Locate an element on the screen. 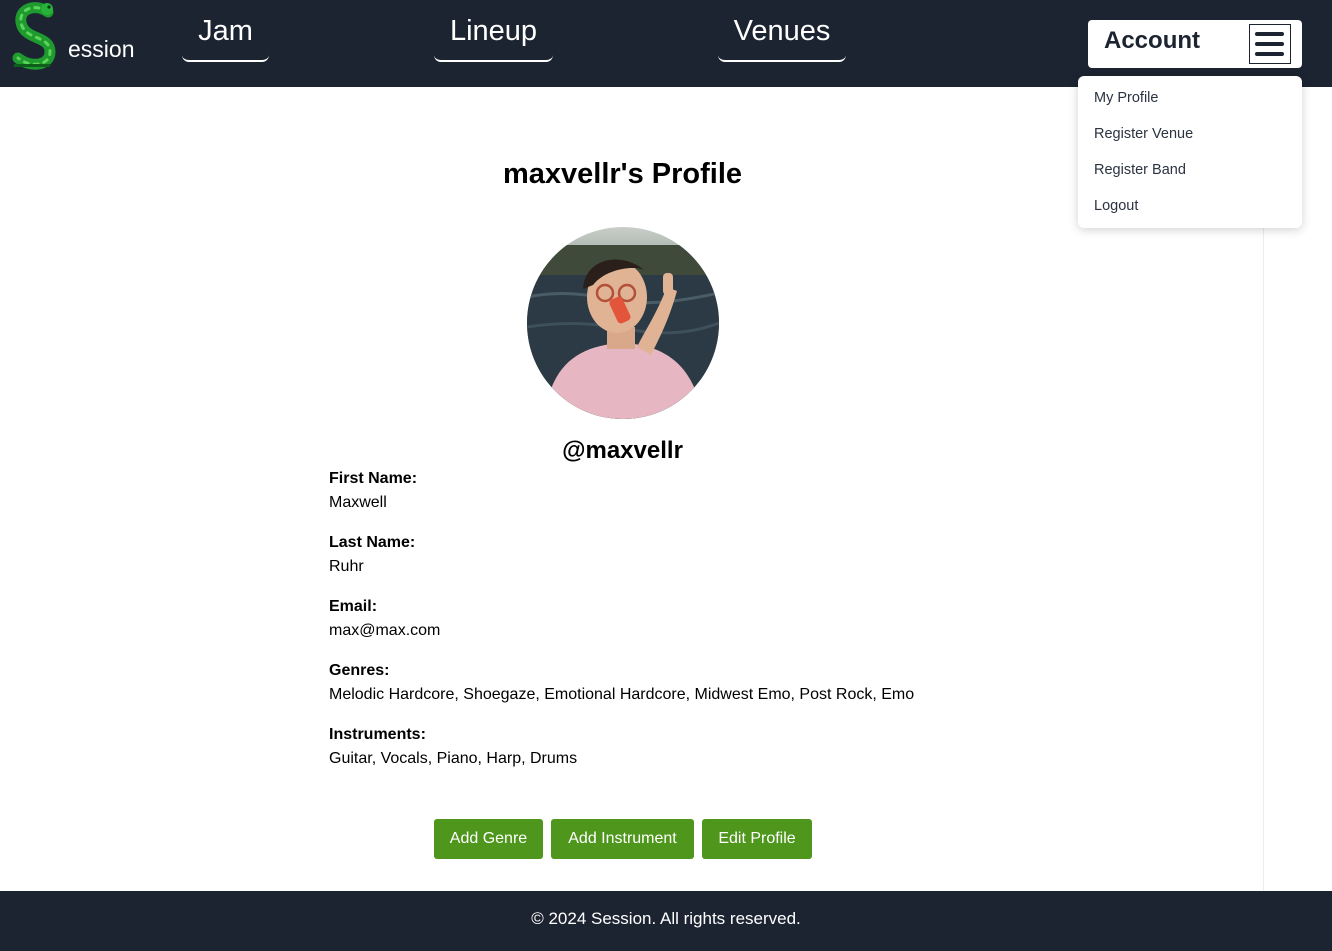  add-instrument-button: Add Instrument is located at coordinates (622, 839).